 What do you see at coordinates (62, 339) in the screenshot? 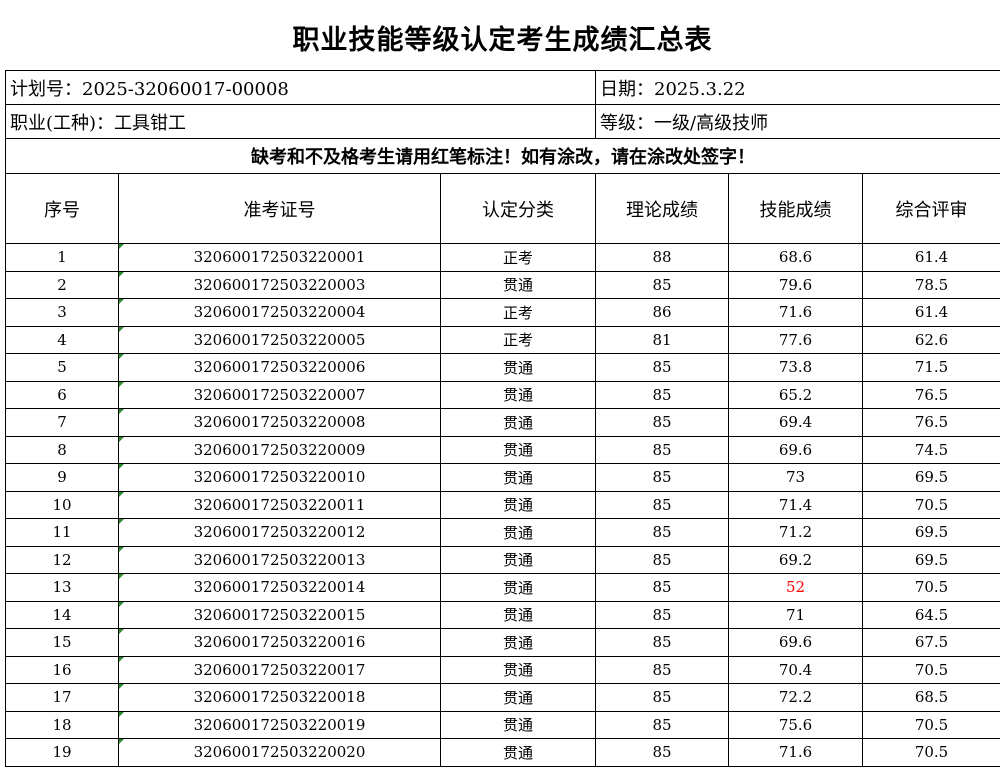
I see `cell-seq: 4` at bounding box center [62, 339].